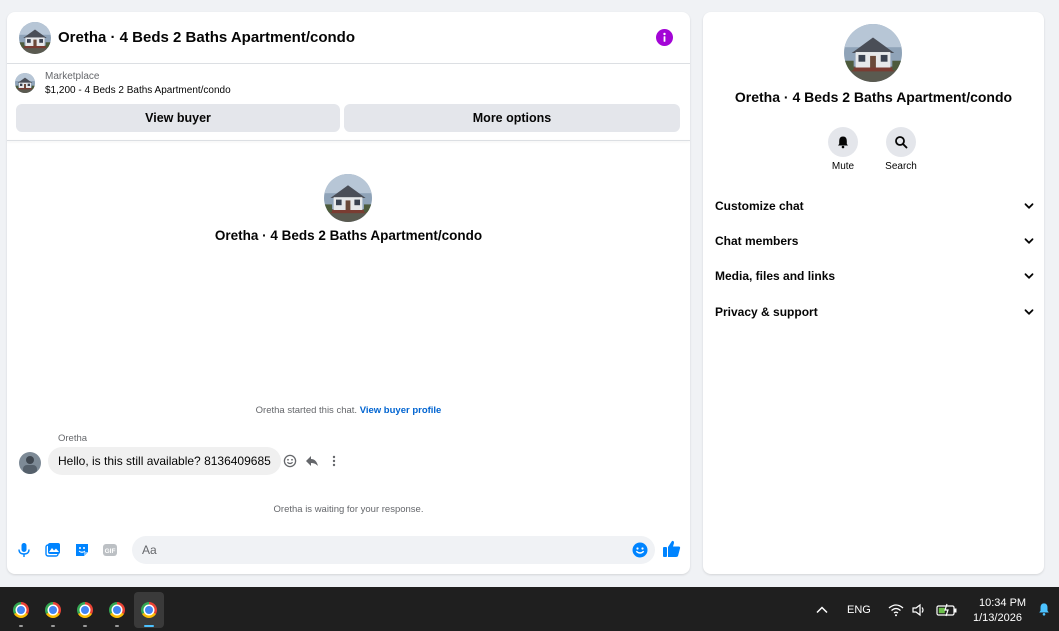 Image resolution: width=1059 pixels, height=631 pixels. Describe the element at coordinates (30, 463) in the screenshot. I see `sender-avatar` at that location.